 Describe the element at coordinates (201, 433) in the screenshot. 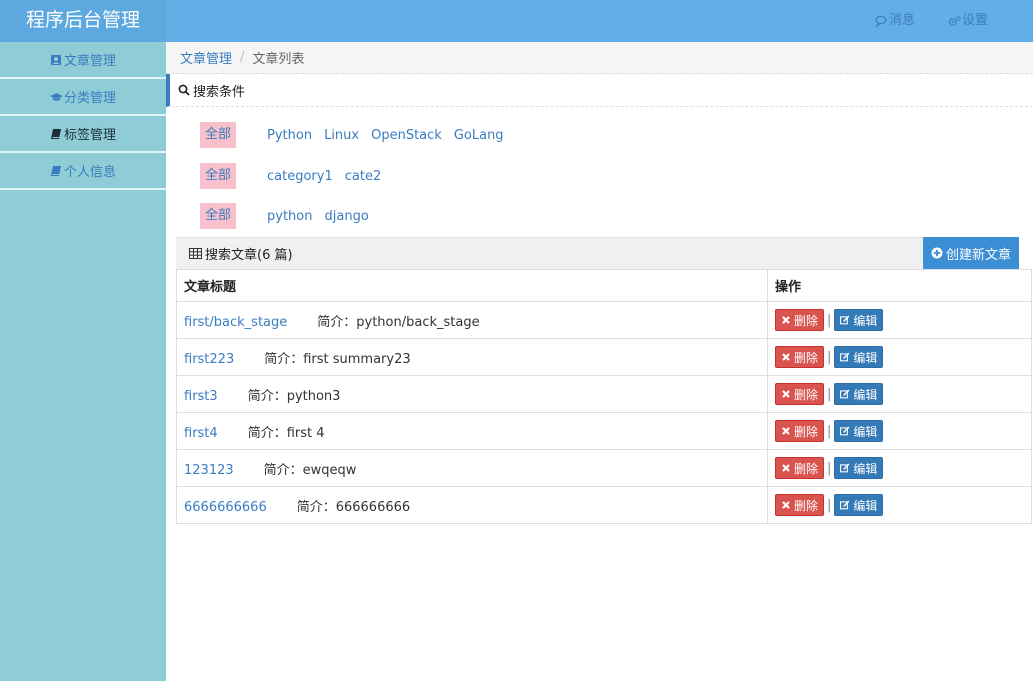

I see `article-title-link: first4` at that location.